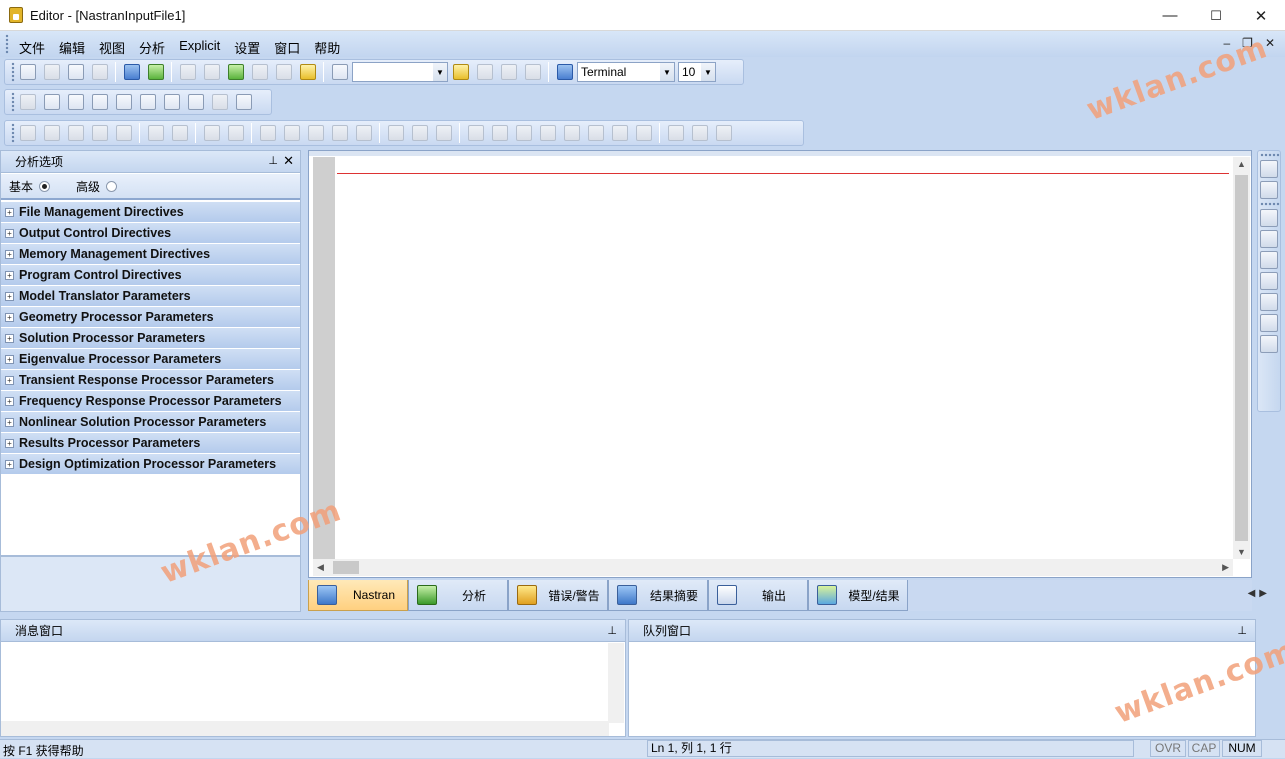 This screenshot has height=759, width=1285. What do you see at coordinates (532, 72) in the screenshot?
I see `clear-bookmarks-icon` at bounding box center [532, 72].